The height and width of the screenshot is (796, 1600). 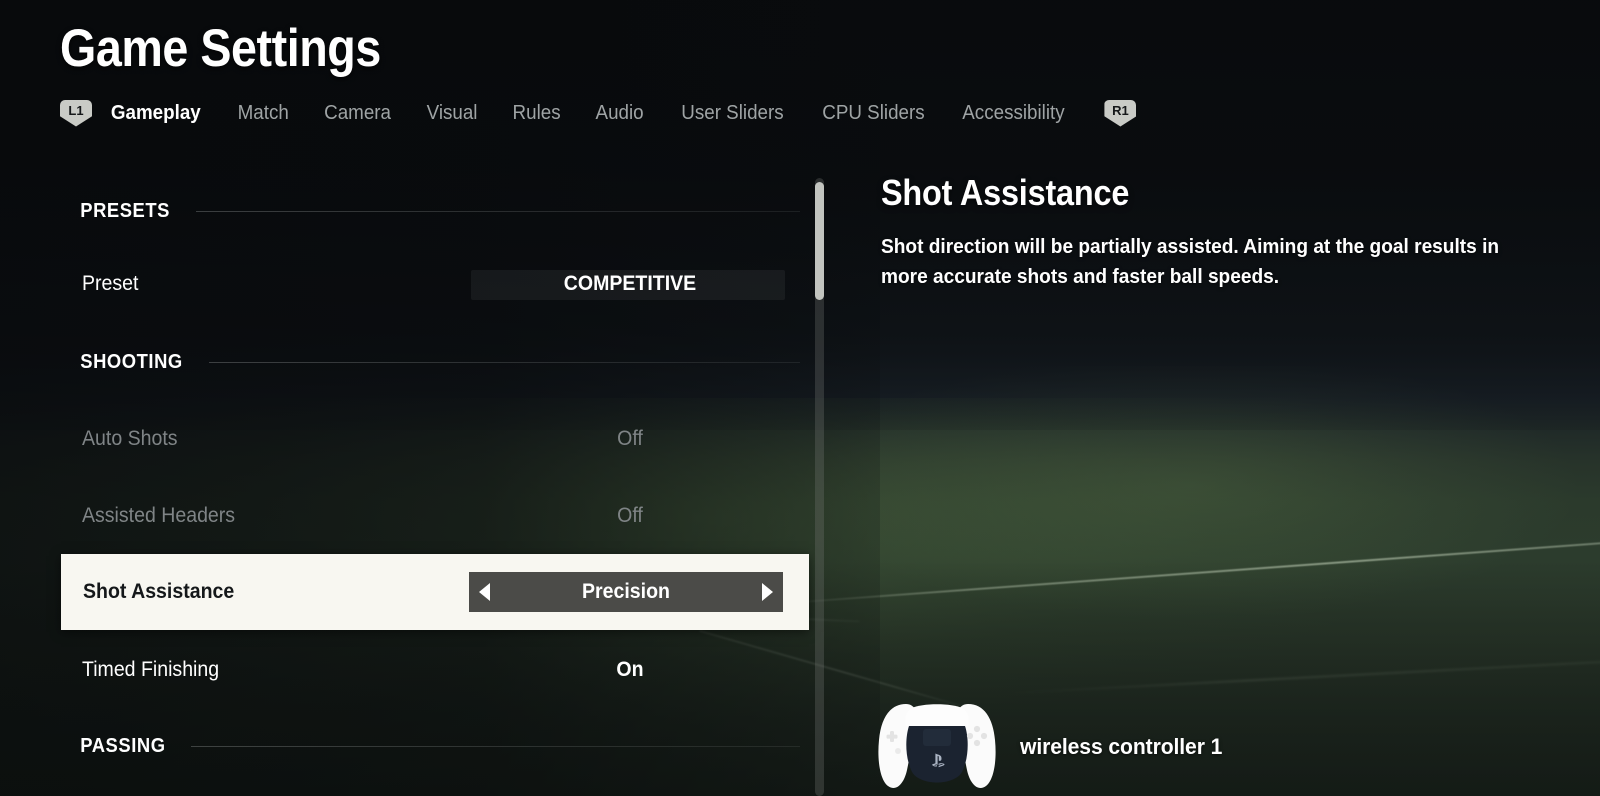 I want to click on tab-camera: Camera, so click(x=357, y=113).